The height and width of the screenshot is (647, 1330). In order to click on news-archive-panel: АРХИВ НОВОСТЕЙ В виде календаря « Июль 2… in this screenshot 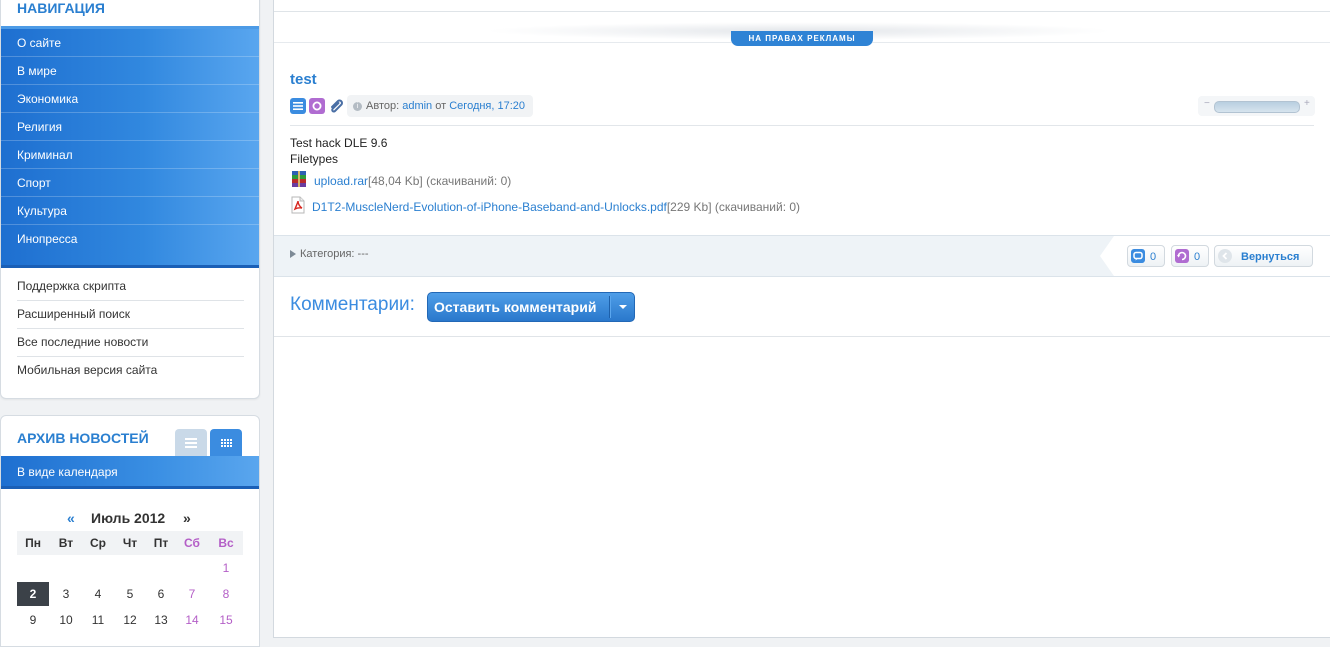, I will do `click(130, 531)`.